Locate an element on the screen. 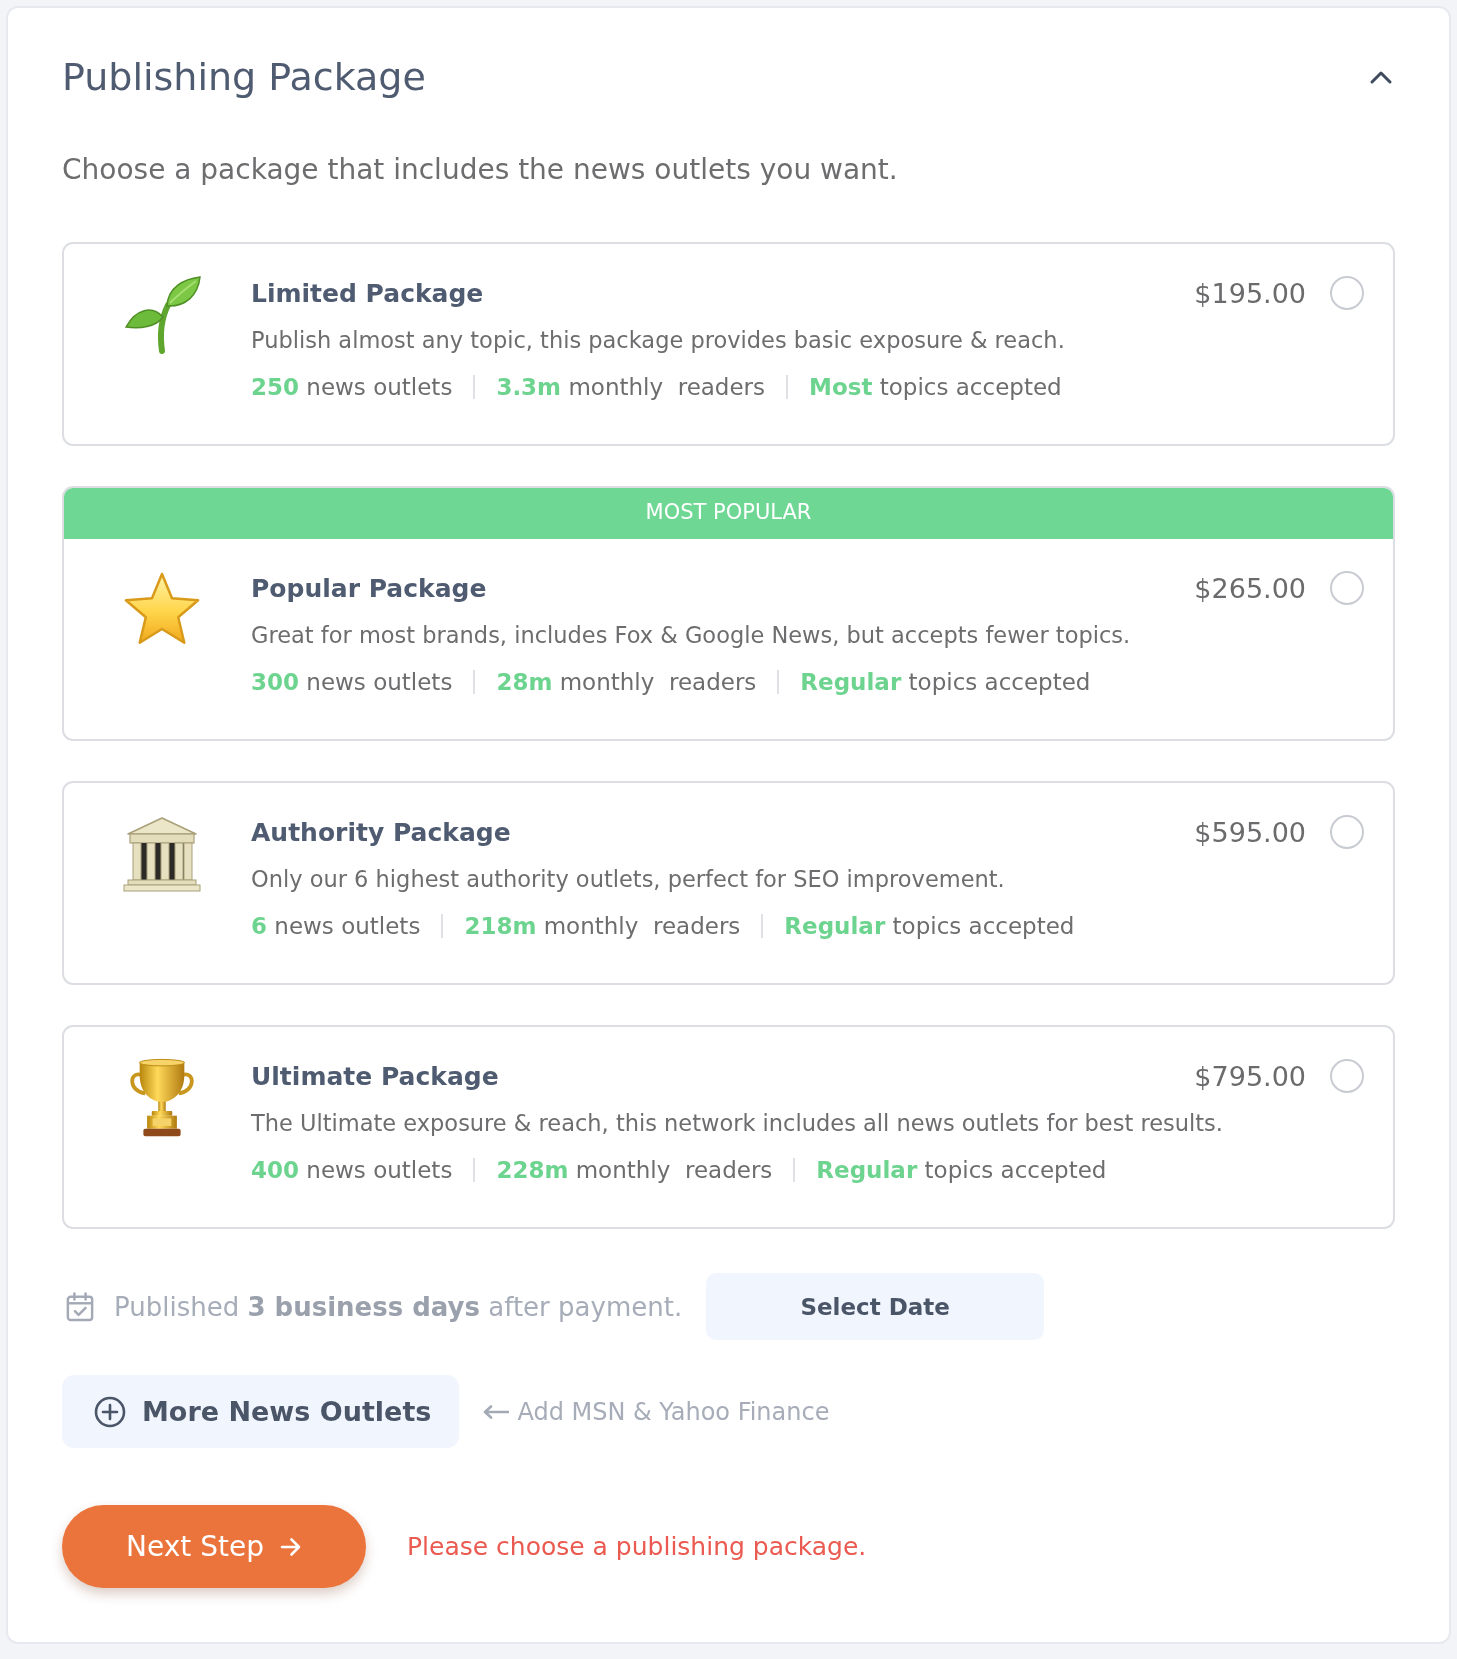 This screenshot has width=1457, height=1659. package-price: $195.00 is located at coordinates (1250, 293).